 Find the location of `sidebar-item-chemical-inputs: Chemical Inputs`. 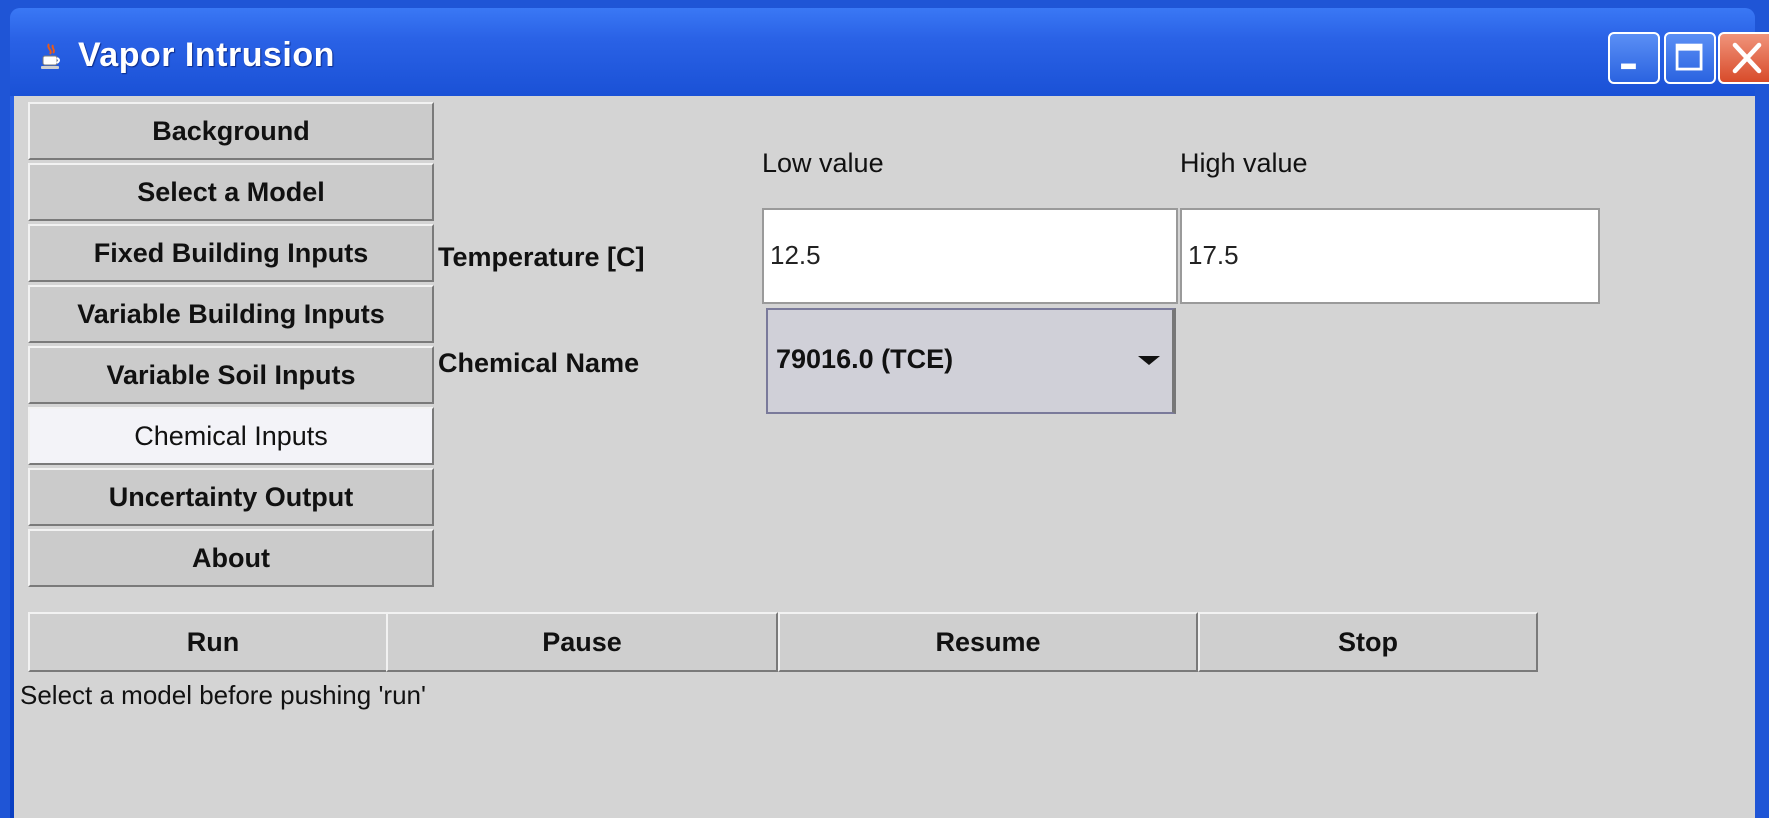

sidebar-item-chemical-inputs: Chemical Inputs is located at coordinates (231, 436).